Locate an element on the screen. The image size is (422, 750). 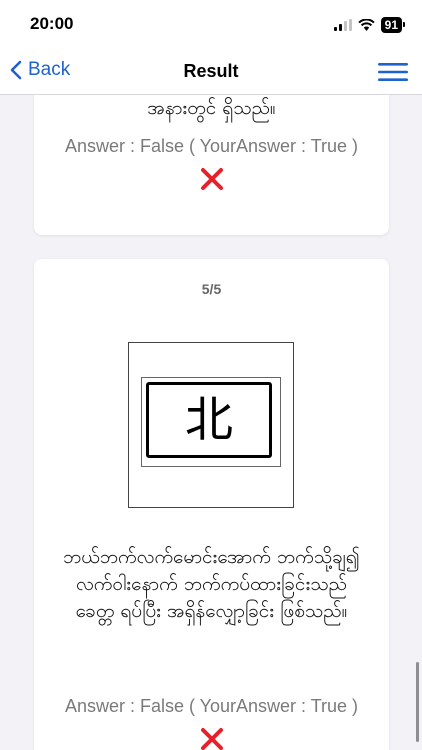
sign-plate: 北 is located at coordinates (211, 422).